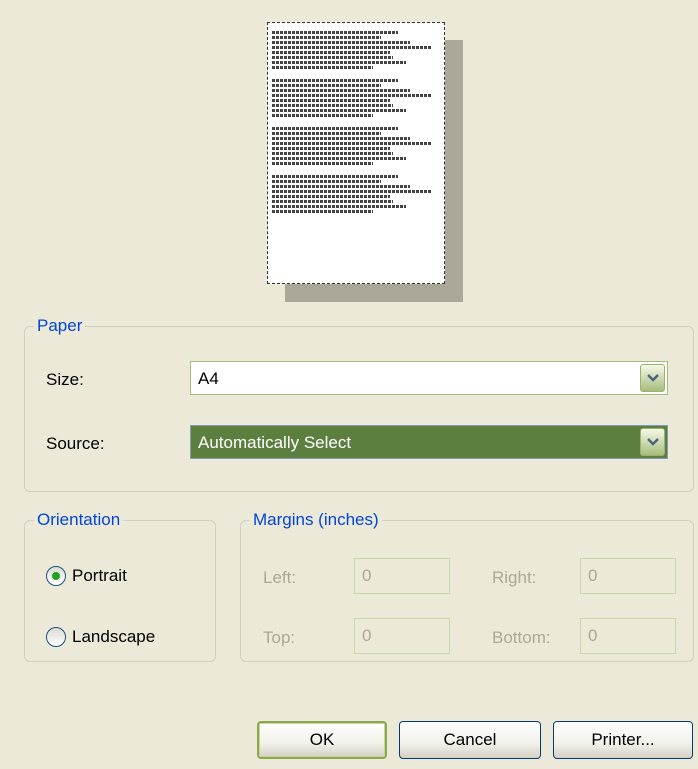  What do you see at coordinates (79, 519) in the screenshot?
I see `orientation-group-title: Orientation` at bounding box center [79, 519].